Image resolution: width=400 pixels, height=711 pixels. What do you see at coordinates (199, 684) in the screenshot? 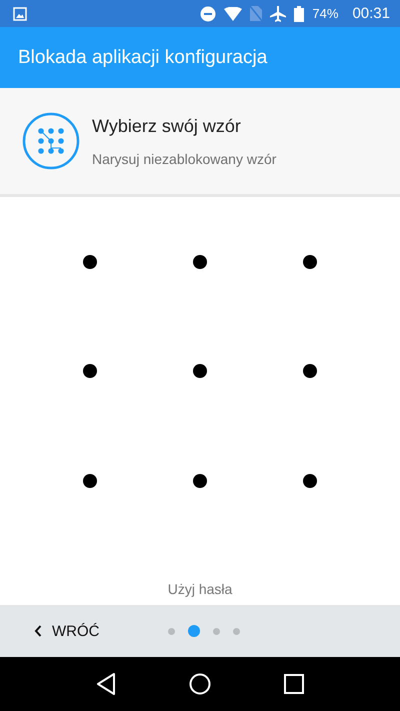
I see `home-icon` at bounding box center [199, 684].